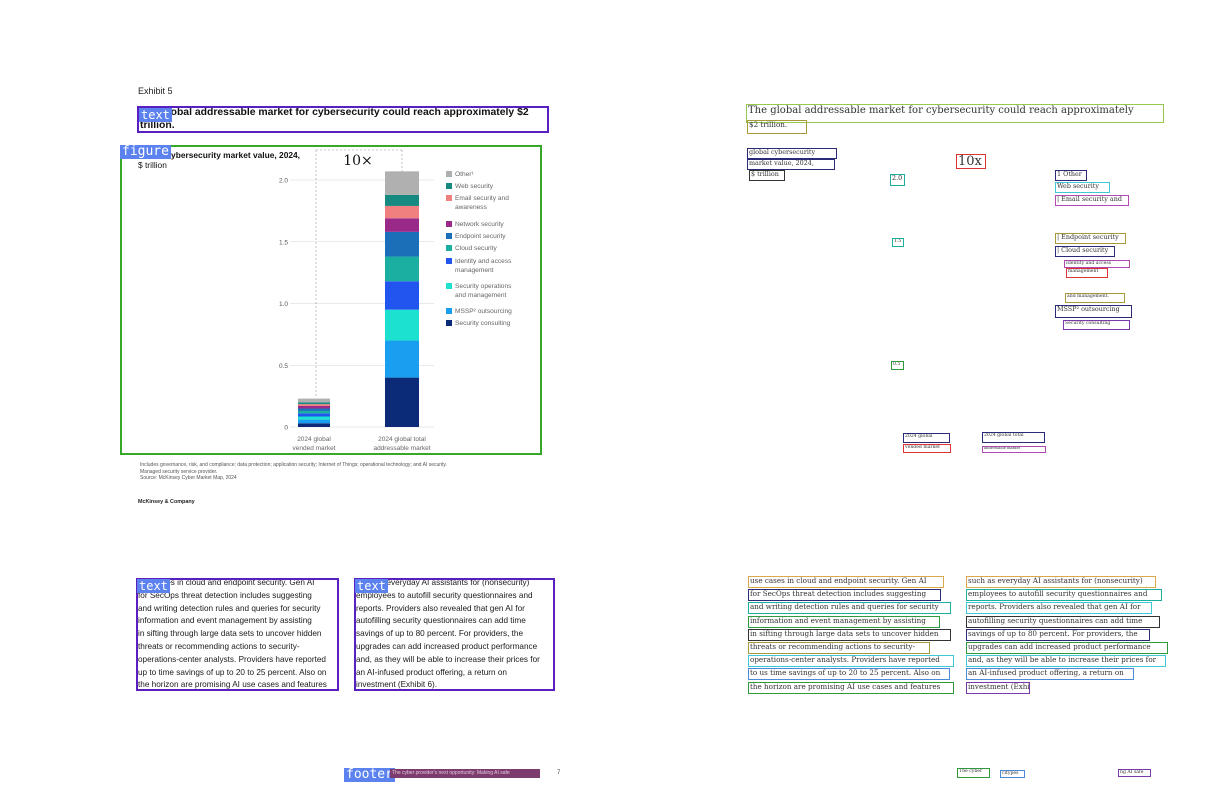  Describe the element at coordinates (927, 448) in the screenshot. I see `ocr-category-1b: vended market` at that location.